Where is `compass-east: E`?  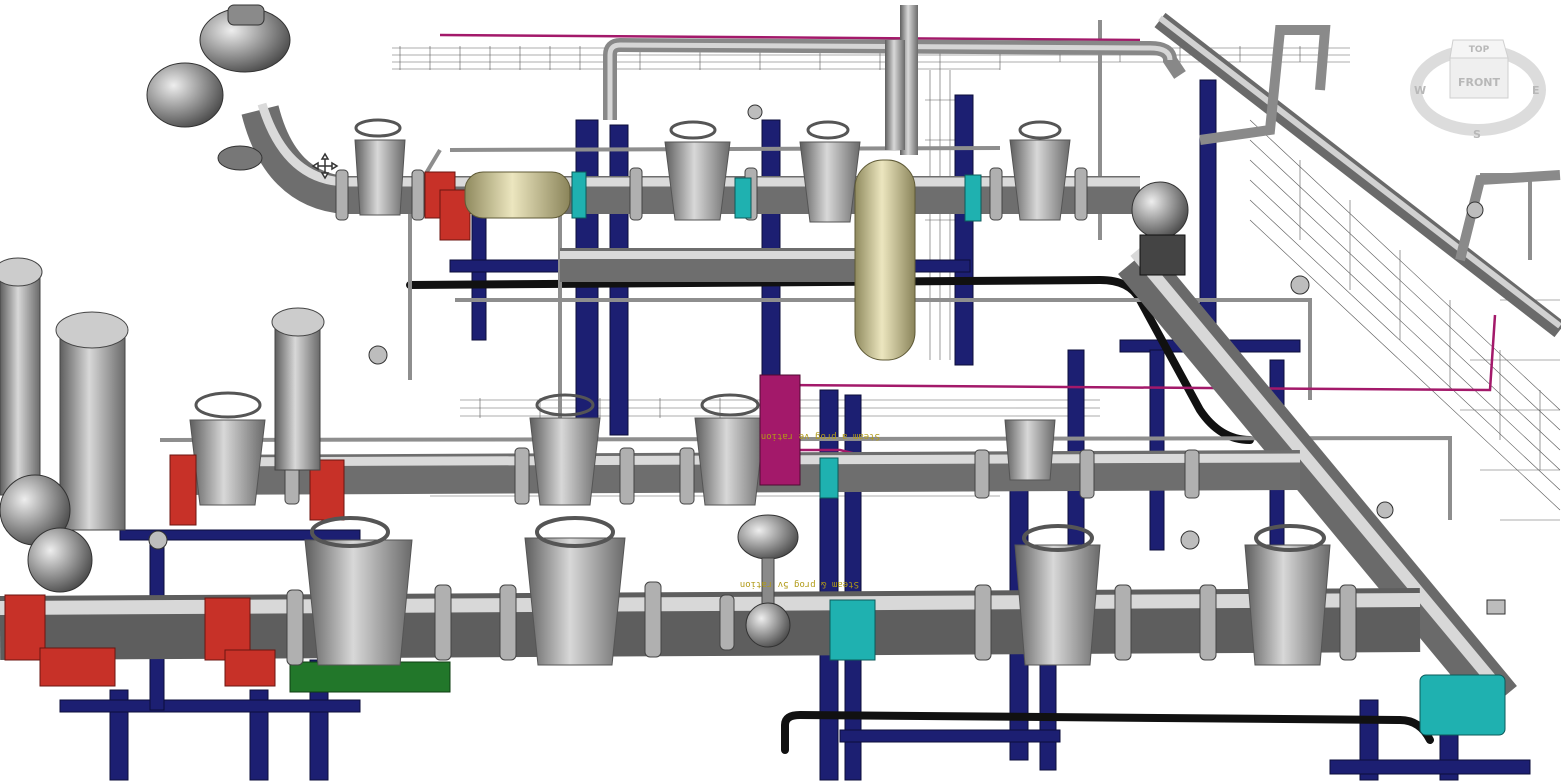 compass-east: E is located at coordinates (1536, 90).